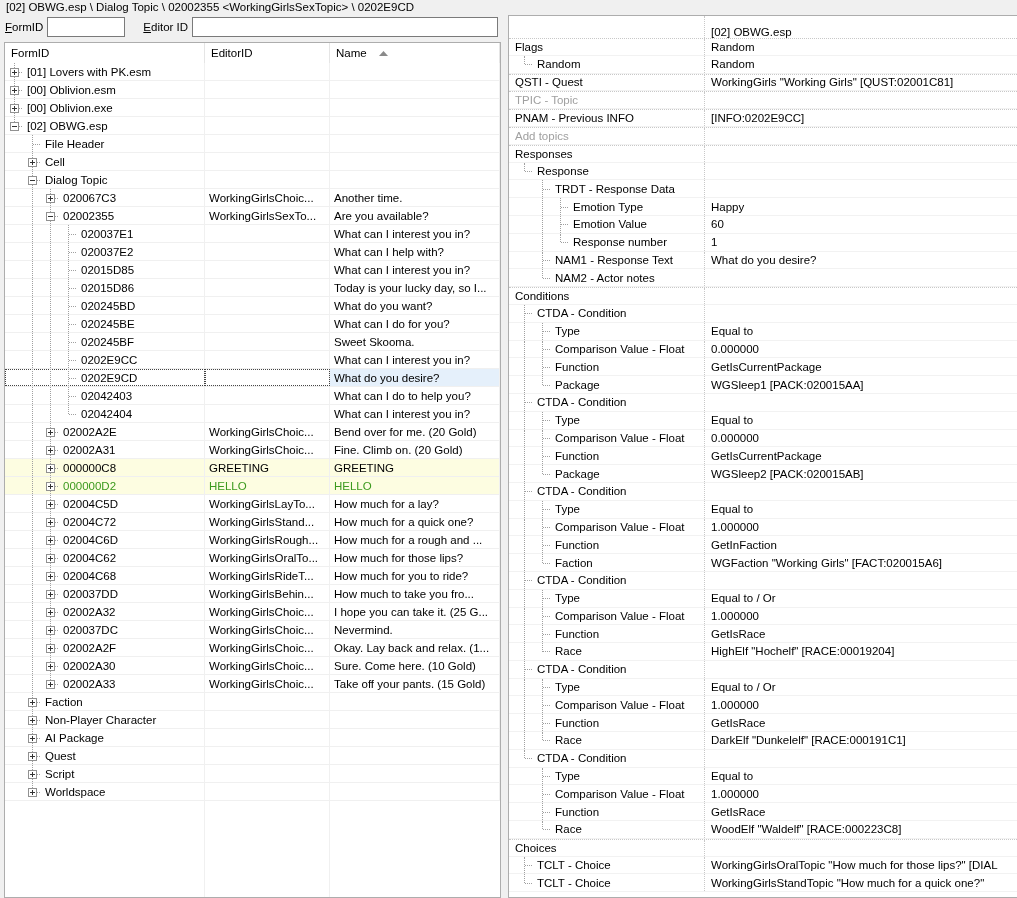  I want to click on tree-row: 02004C62 WorkingGirlsOralTo... How much for those lips?, so click(252, 558).